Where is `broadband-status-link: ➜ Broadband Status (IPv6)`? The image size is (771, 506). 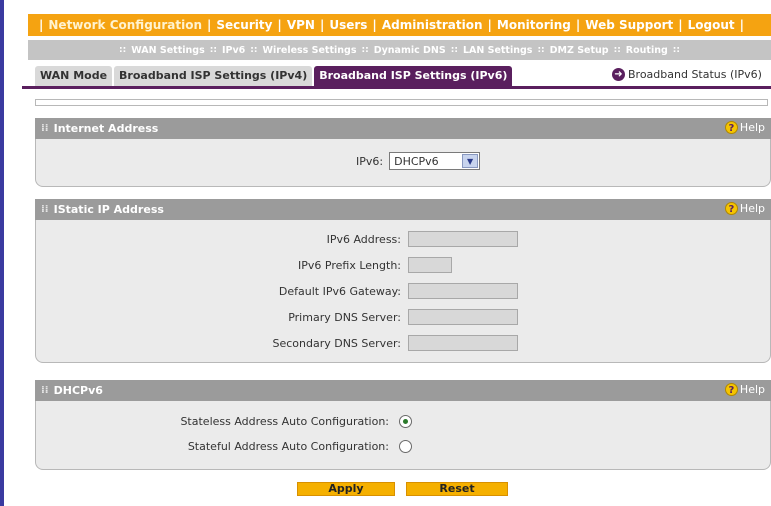
broadband-status-link: ➜ Broadband Status (IPv6) is located at coordinates (687, 74).